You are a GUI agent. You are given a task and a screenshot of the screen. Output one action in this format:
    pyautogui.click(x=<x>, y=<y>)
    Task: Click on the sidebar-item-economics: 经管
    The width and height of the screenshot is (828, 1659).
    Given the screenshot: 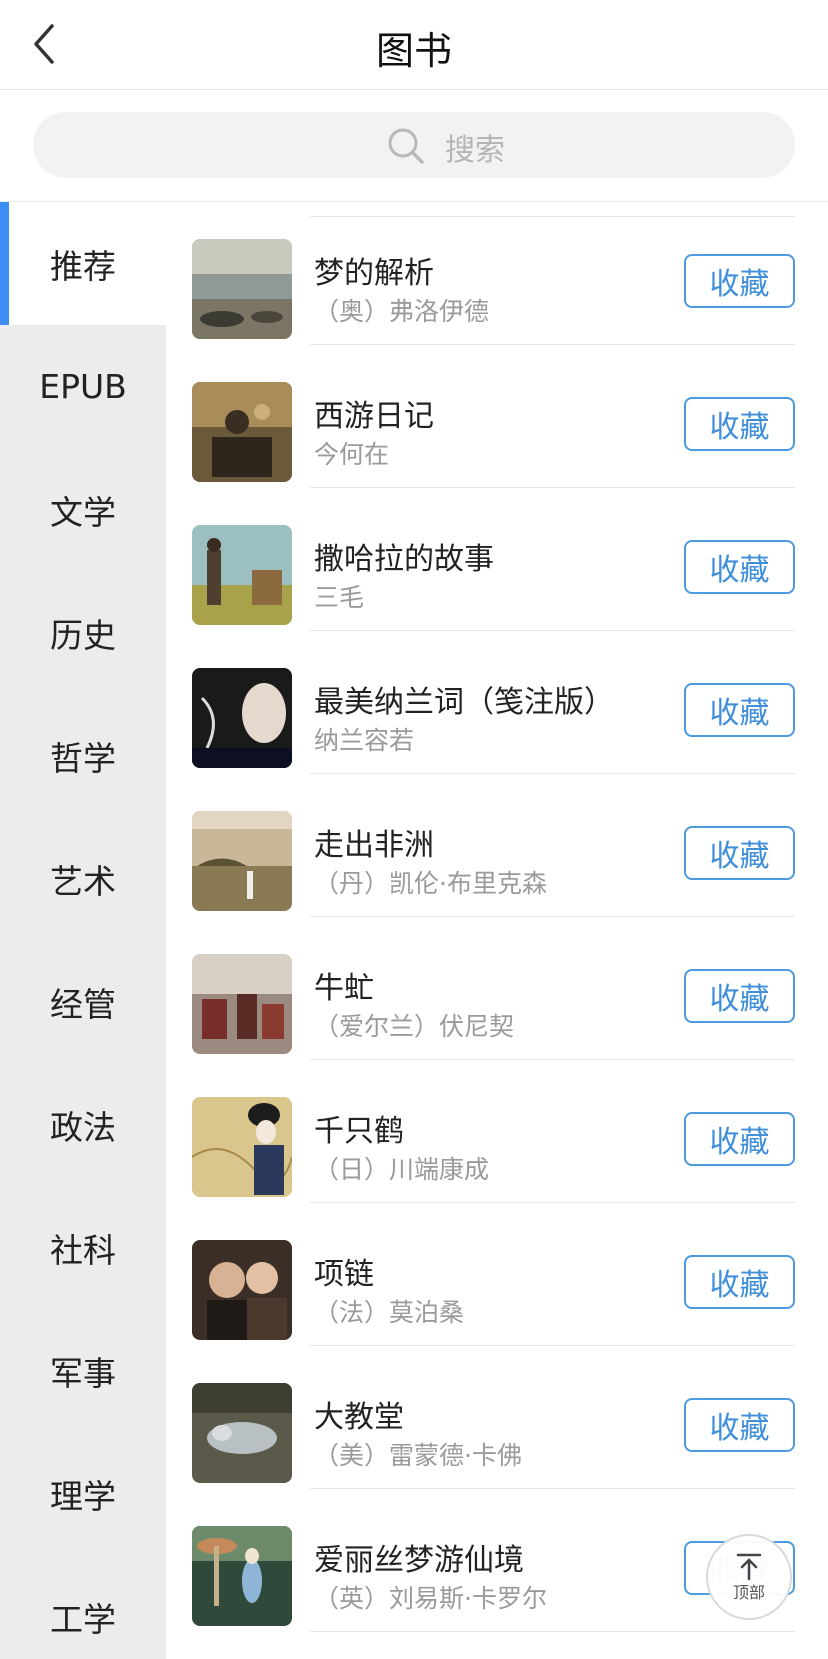 What is the action you would take?
    pyautogui.click(x=83, y=1001)
    